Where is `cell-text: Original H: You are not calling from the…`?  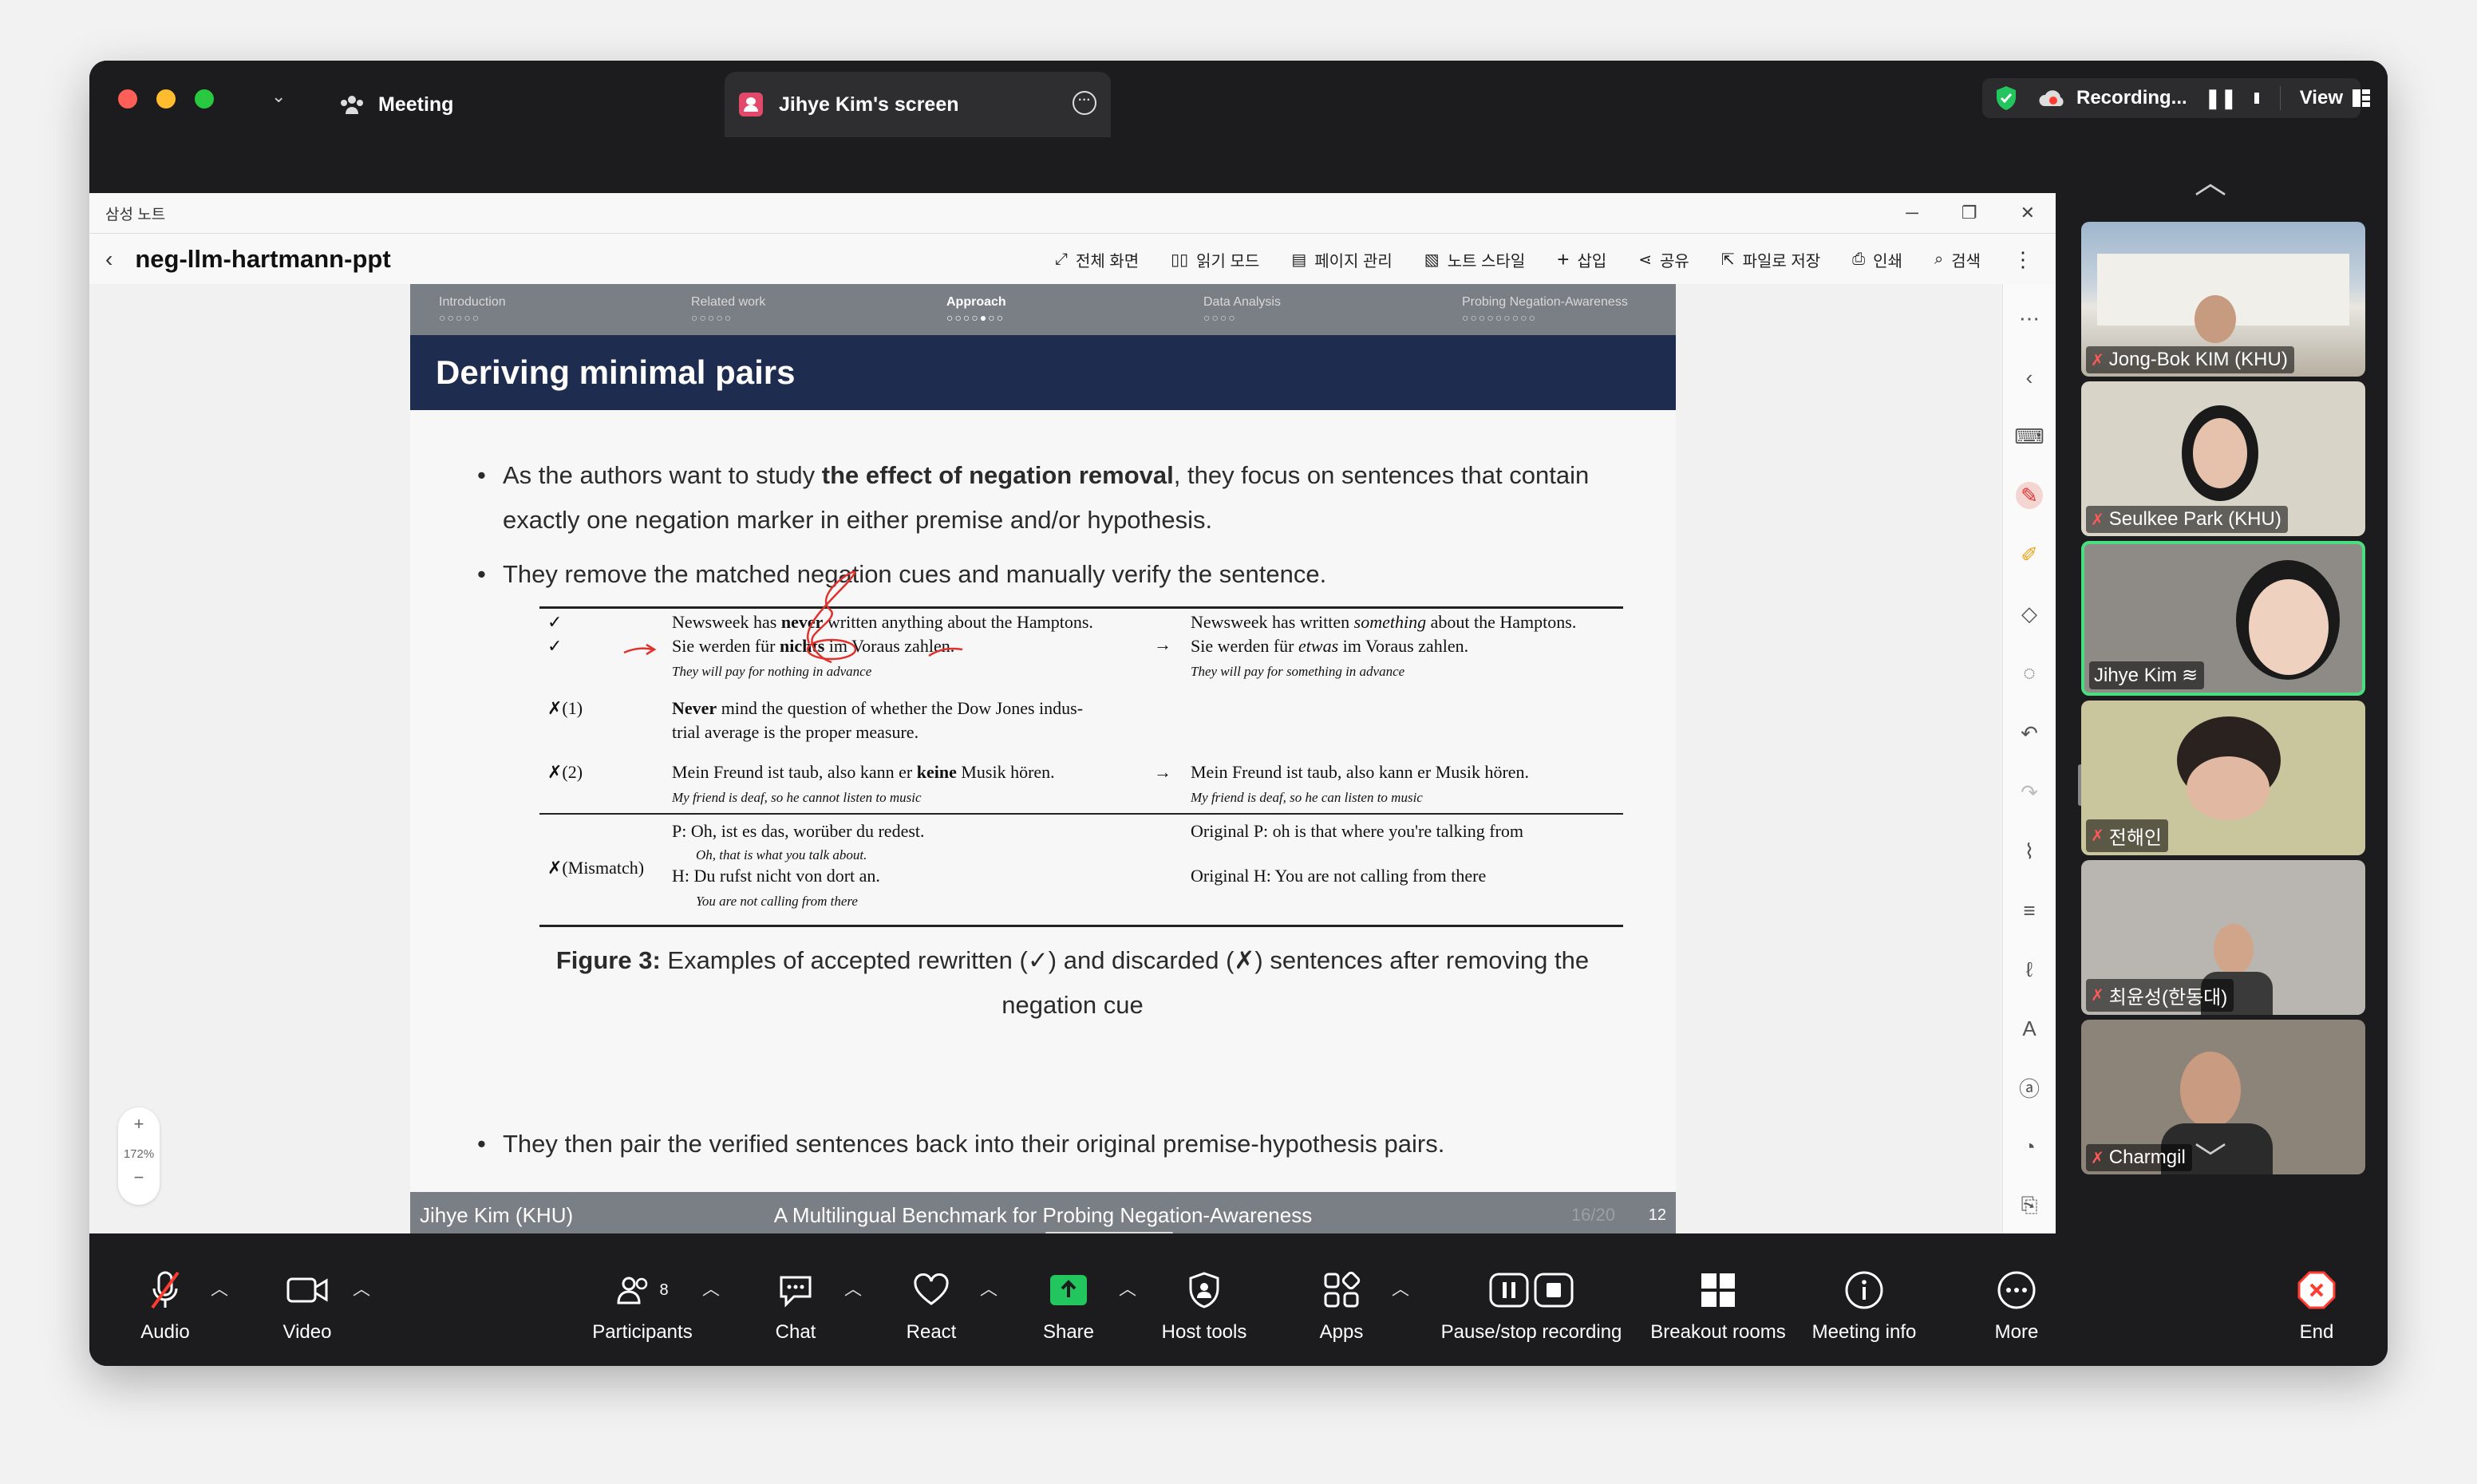
cell-text: Original H: You are not calling from the… is located at coordinates (1339, 876).